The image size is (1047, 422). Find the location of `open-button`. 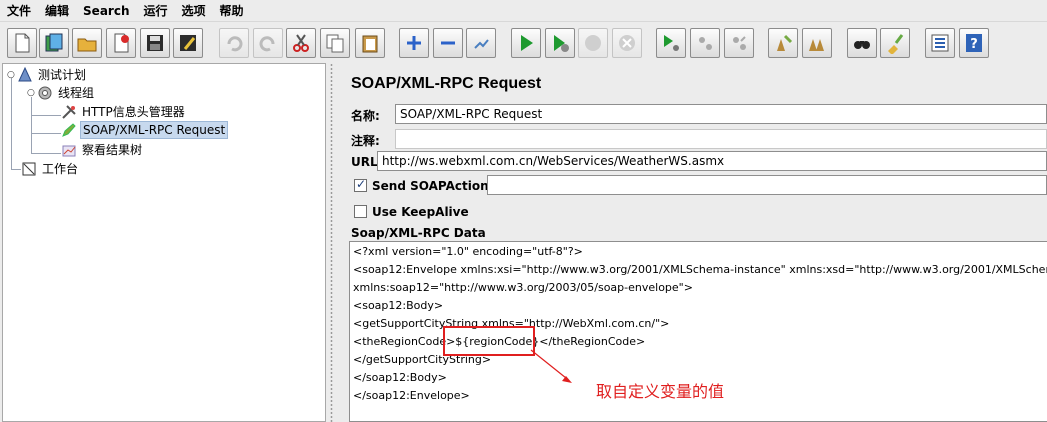

open-button is located at coordinates (87, 43).